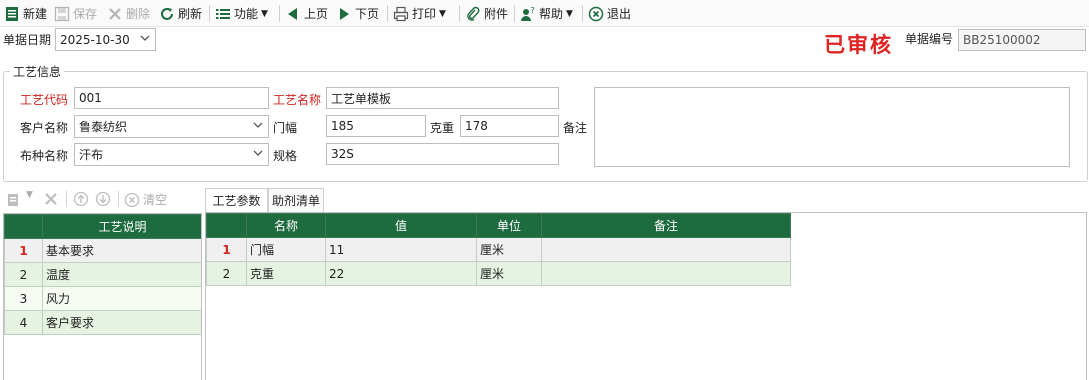  I want to click on date-label: 单据日期, so click(27, 40).